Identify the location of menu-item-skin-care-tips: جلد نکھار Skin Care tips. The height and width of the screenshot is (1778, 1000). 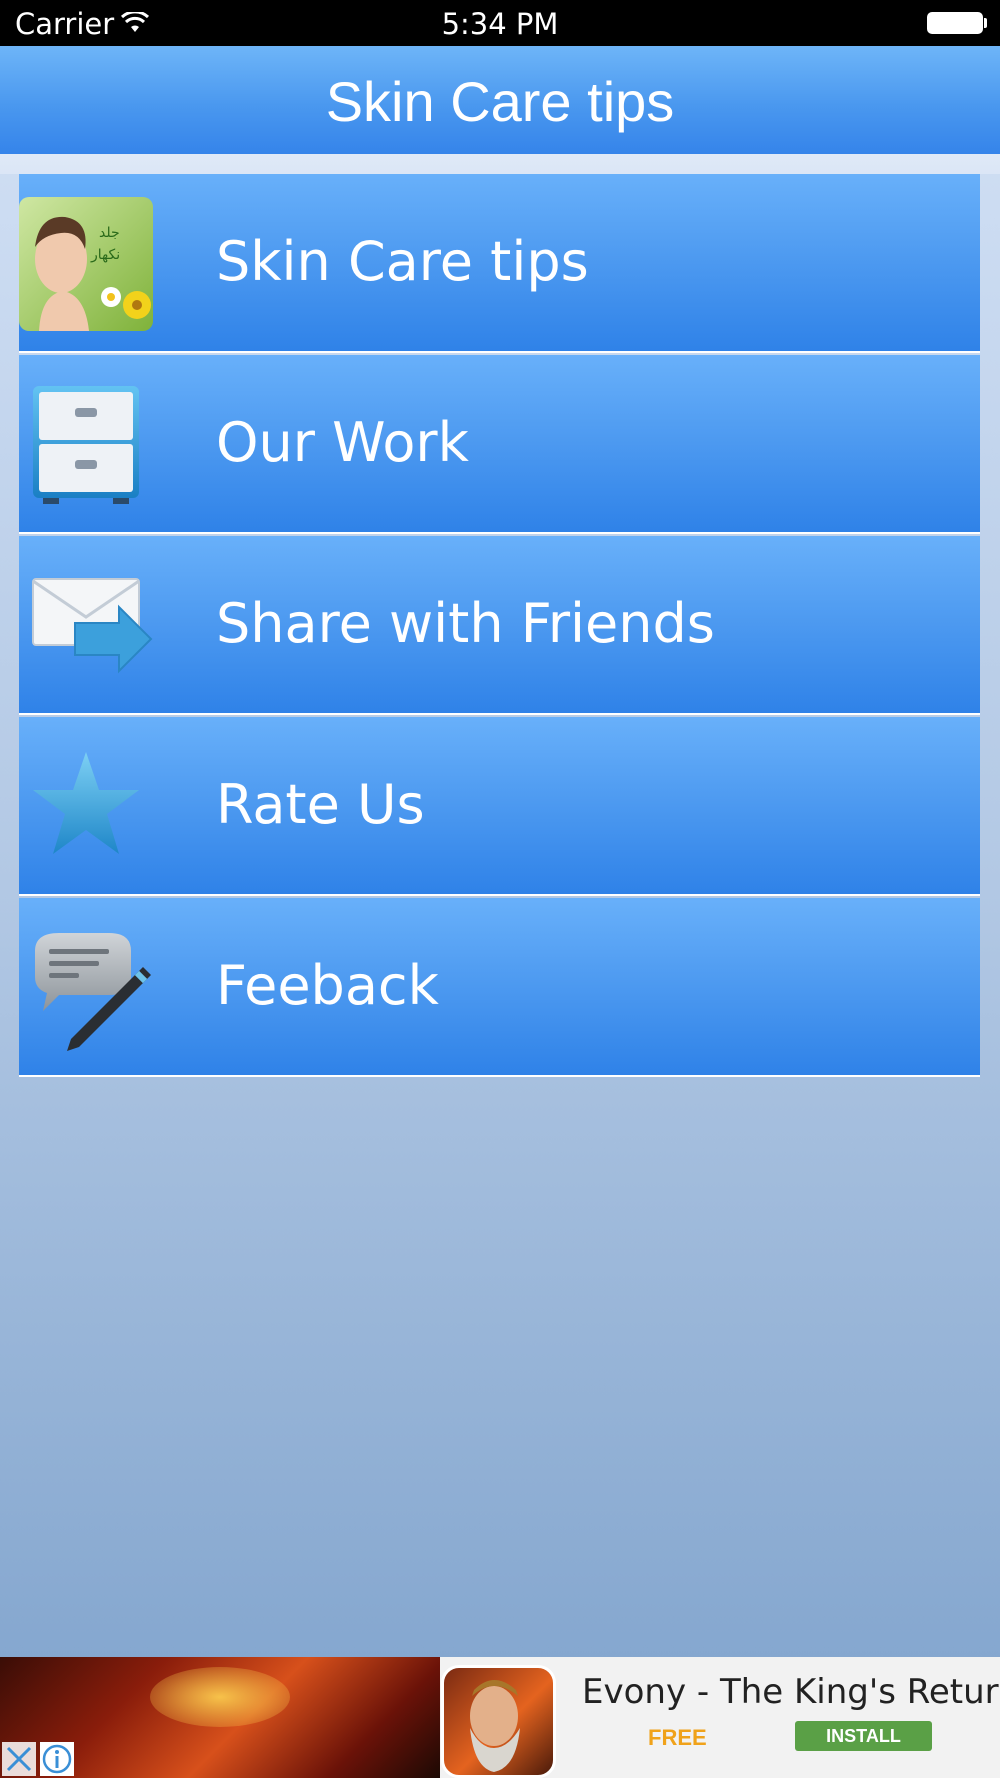
(499, 263).